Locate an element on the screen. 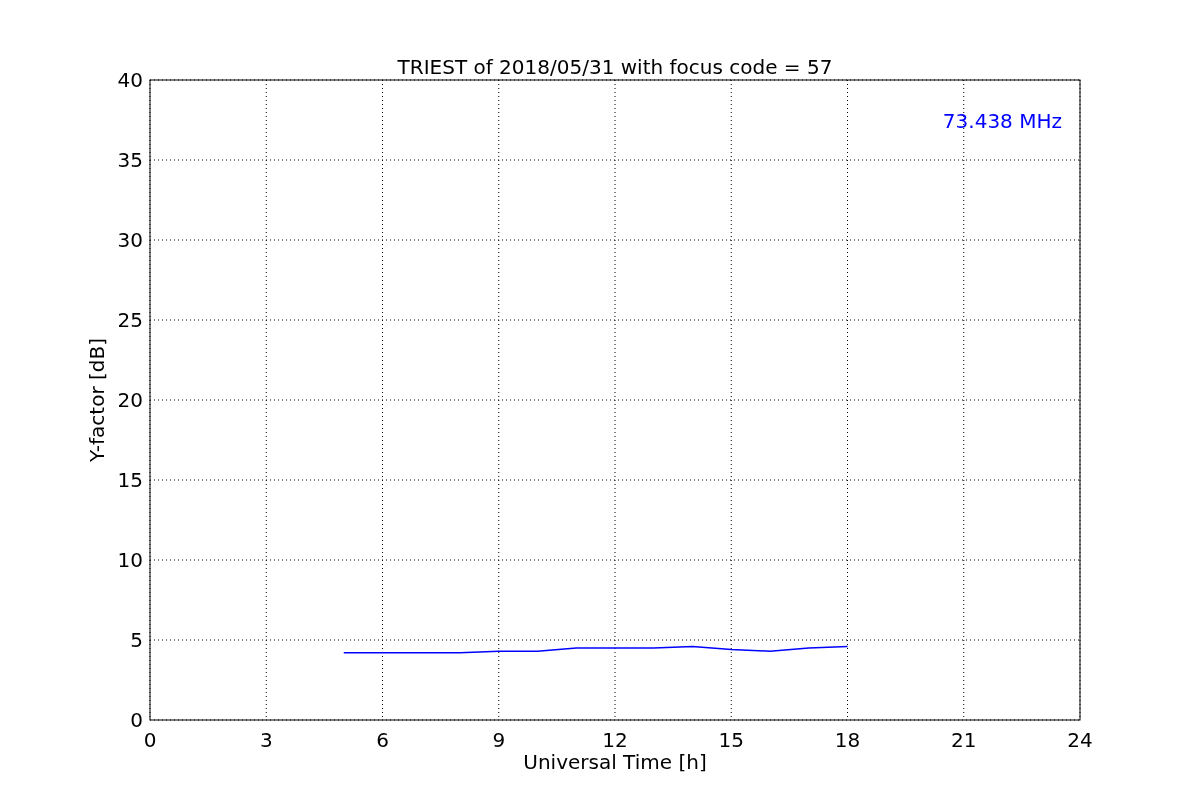  x-tick-label: 18 is located at coordinates (847, 740).